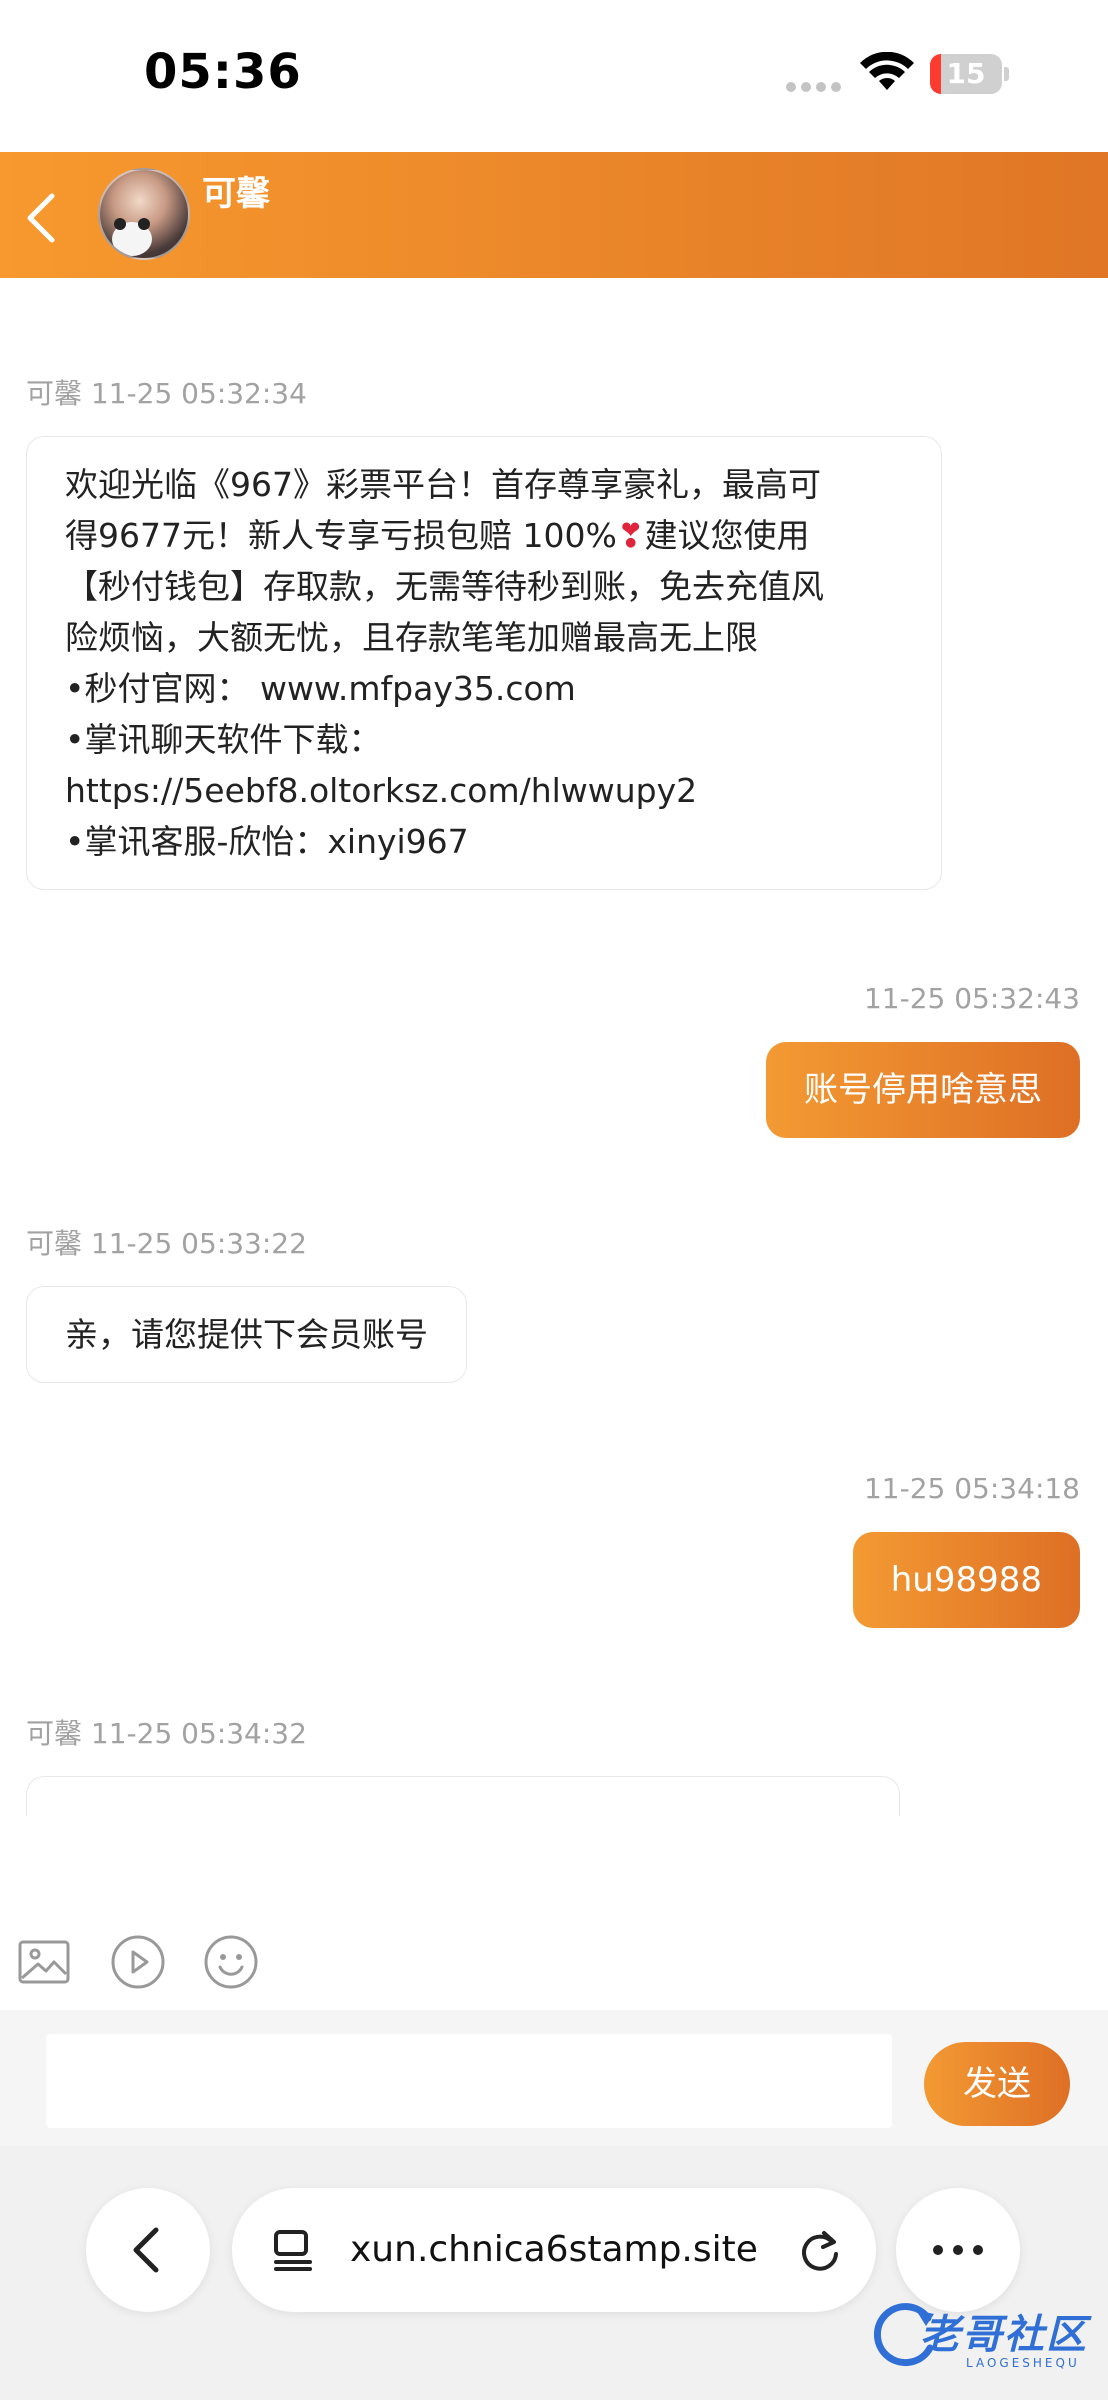 The image size is (1108, 2400). I want to click on chat-header: 可馨, so click(554, 215).